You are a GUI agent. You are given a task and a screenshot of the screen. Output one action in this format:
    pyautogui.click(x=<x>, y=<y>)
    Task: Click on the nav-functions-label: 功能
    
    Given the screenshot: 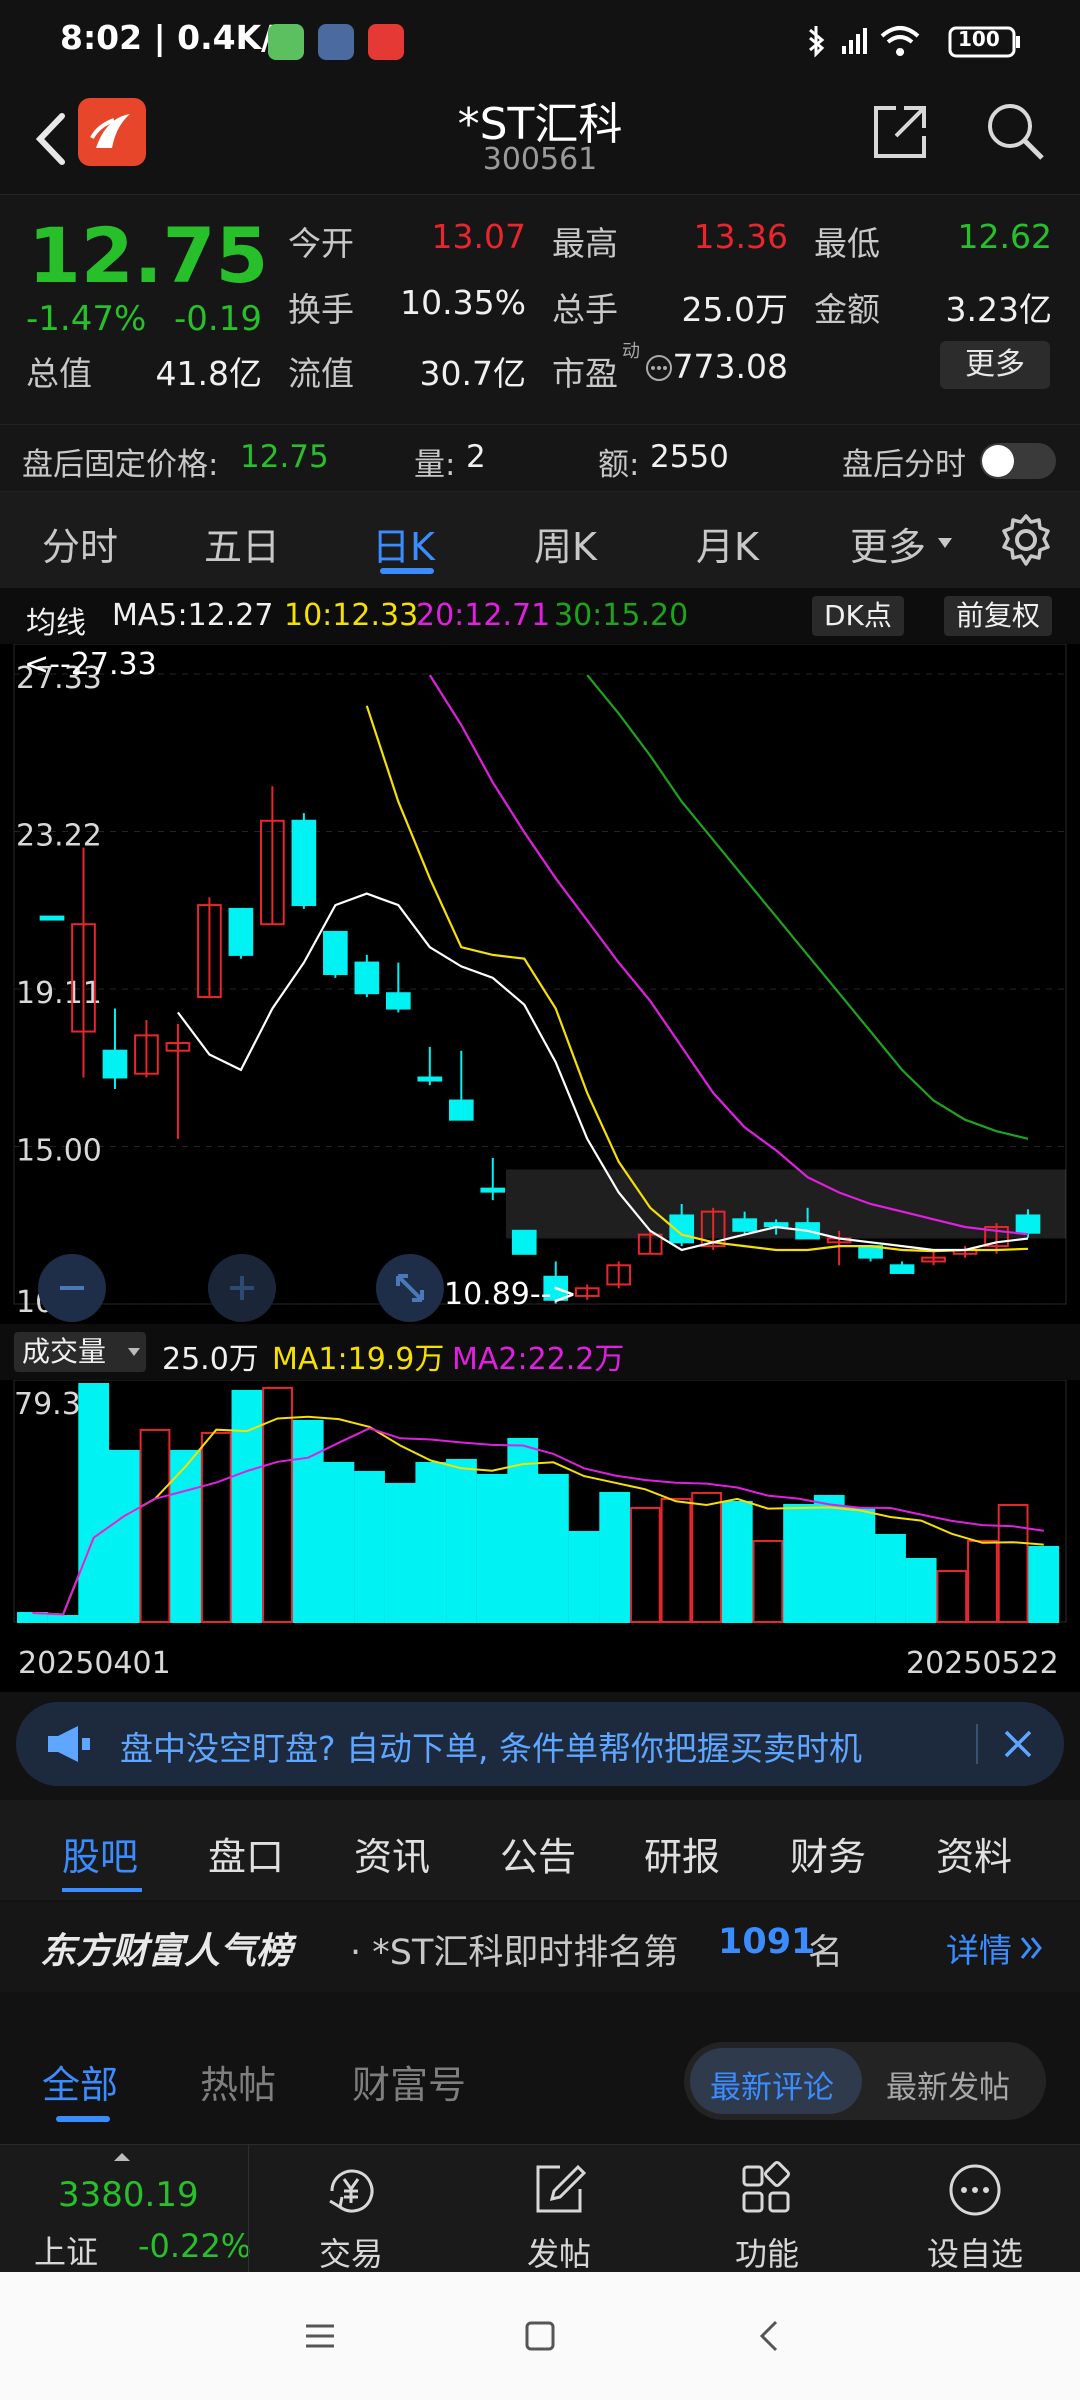 What is the action you would take?
    pyautogui.click(x=766, y=2254)
    